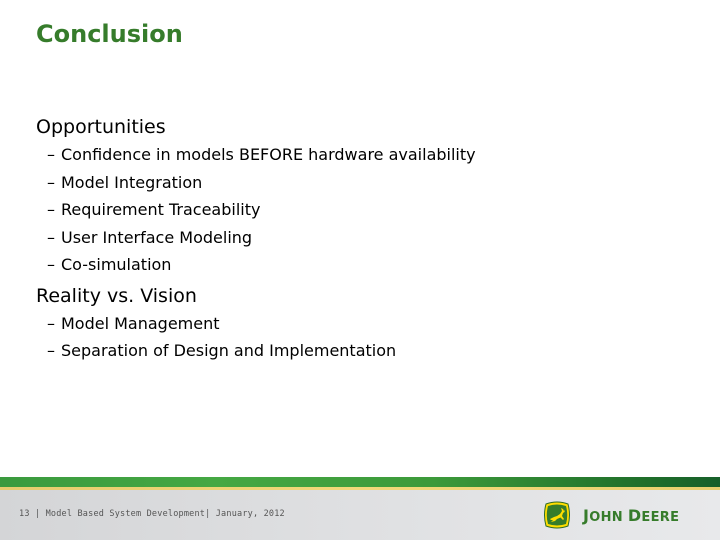 The width and height of the screenshot is (720, 540). What do you see at coordinates (140, 323) in the screenshot?
I see `bullet-text: Model Management` at bounding box center [140, 323].